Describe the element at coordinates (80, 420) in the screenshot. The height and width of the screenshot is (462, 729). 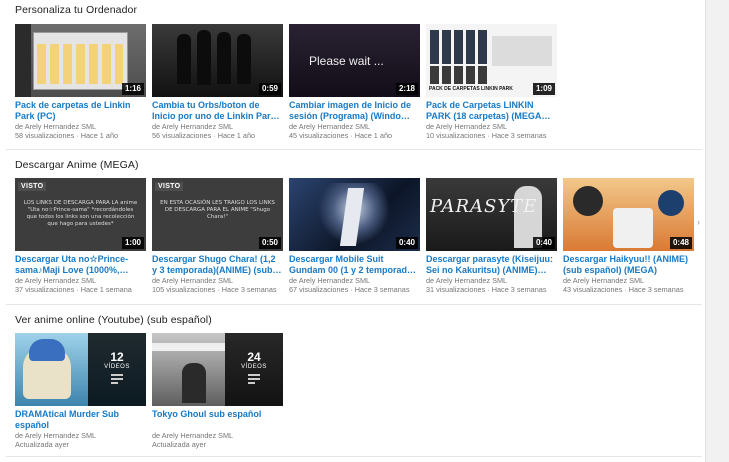
I see `playlist-title: DRAMAtical Murder Sub español` at that location.